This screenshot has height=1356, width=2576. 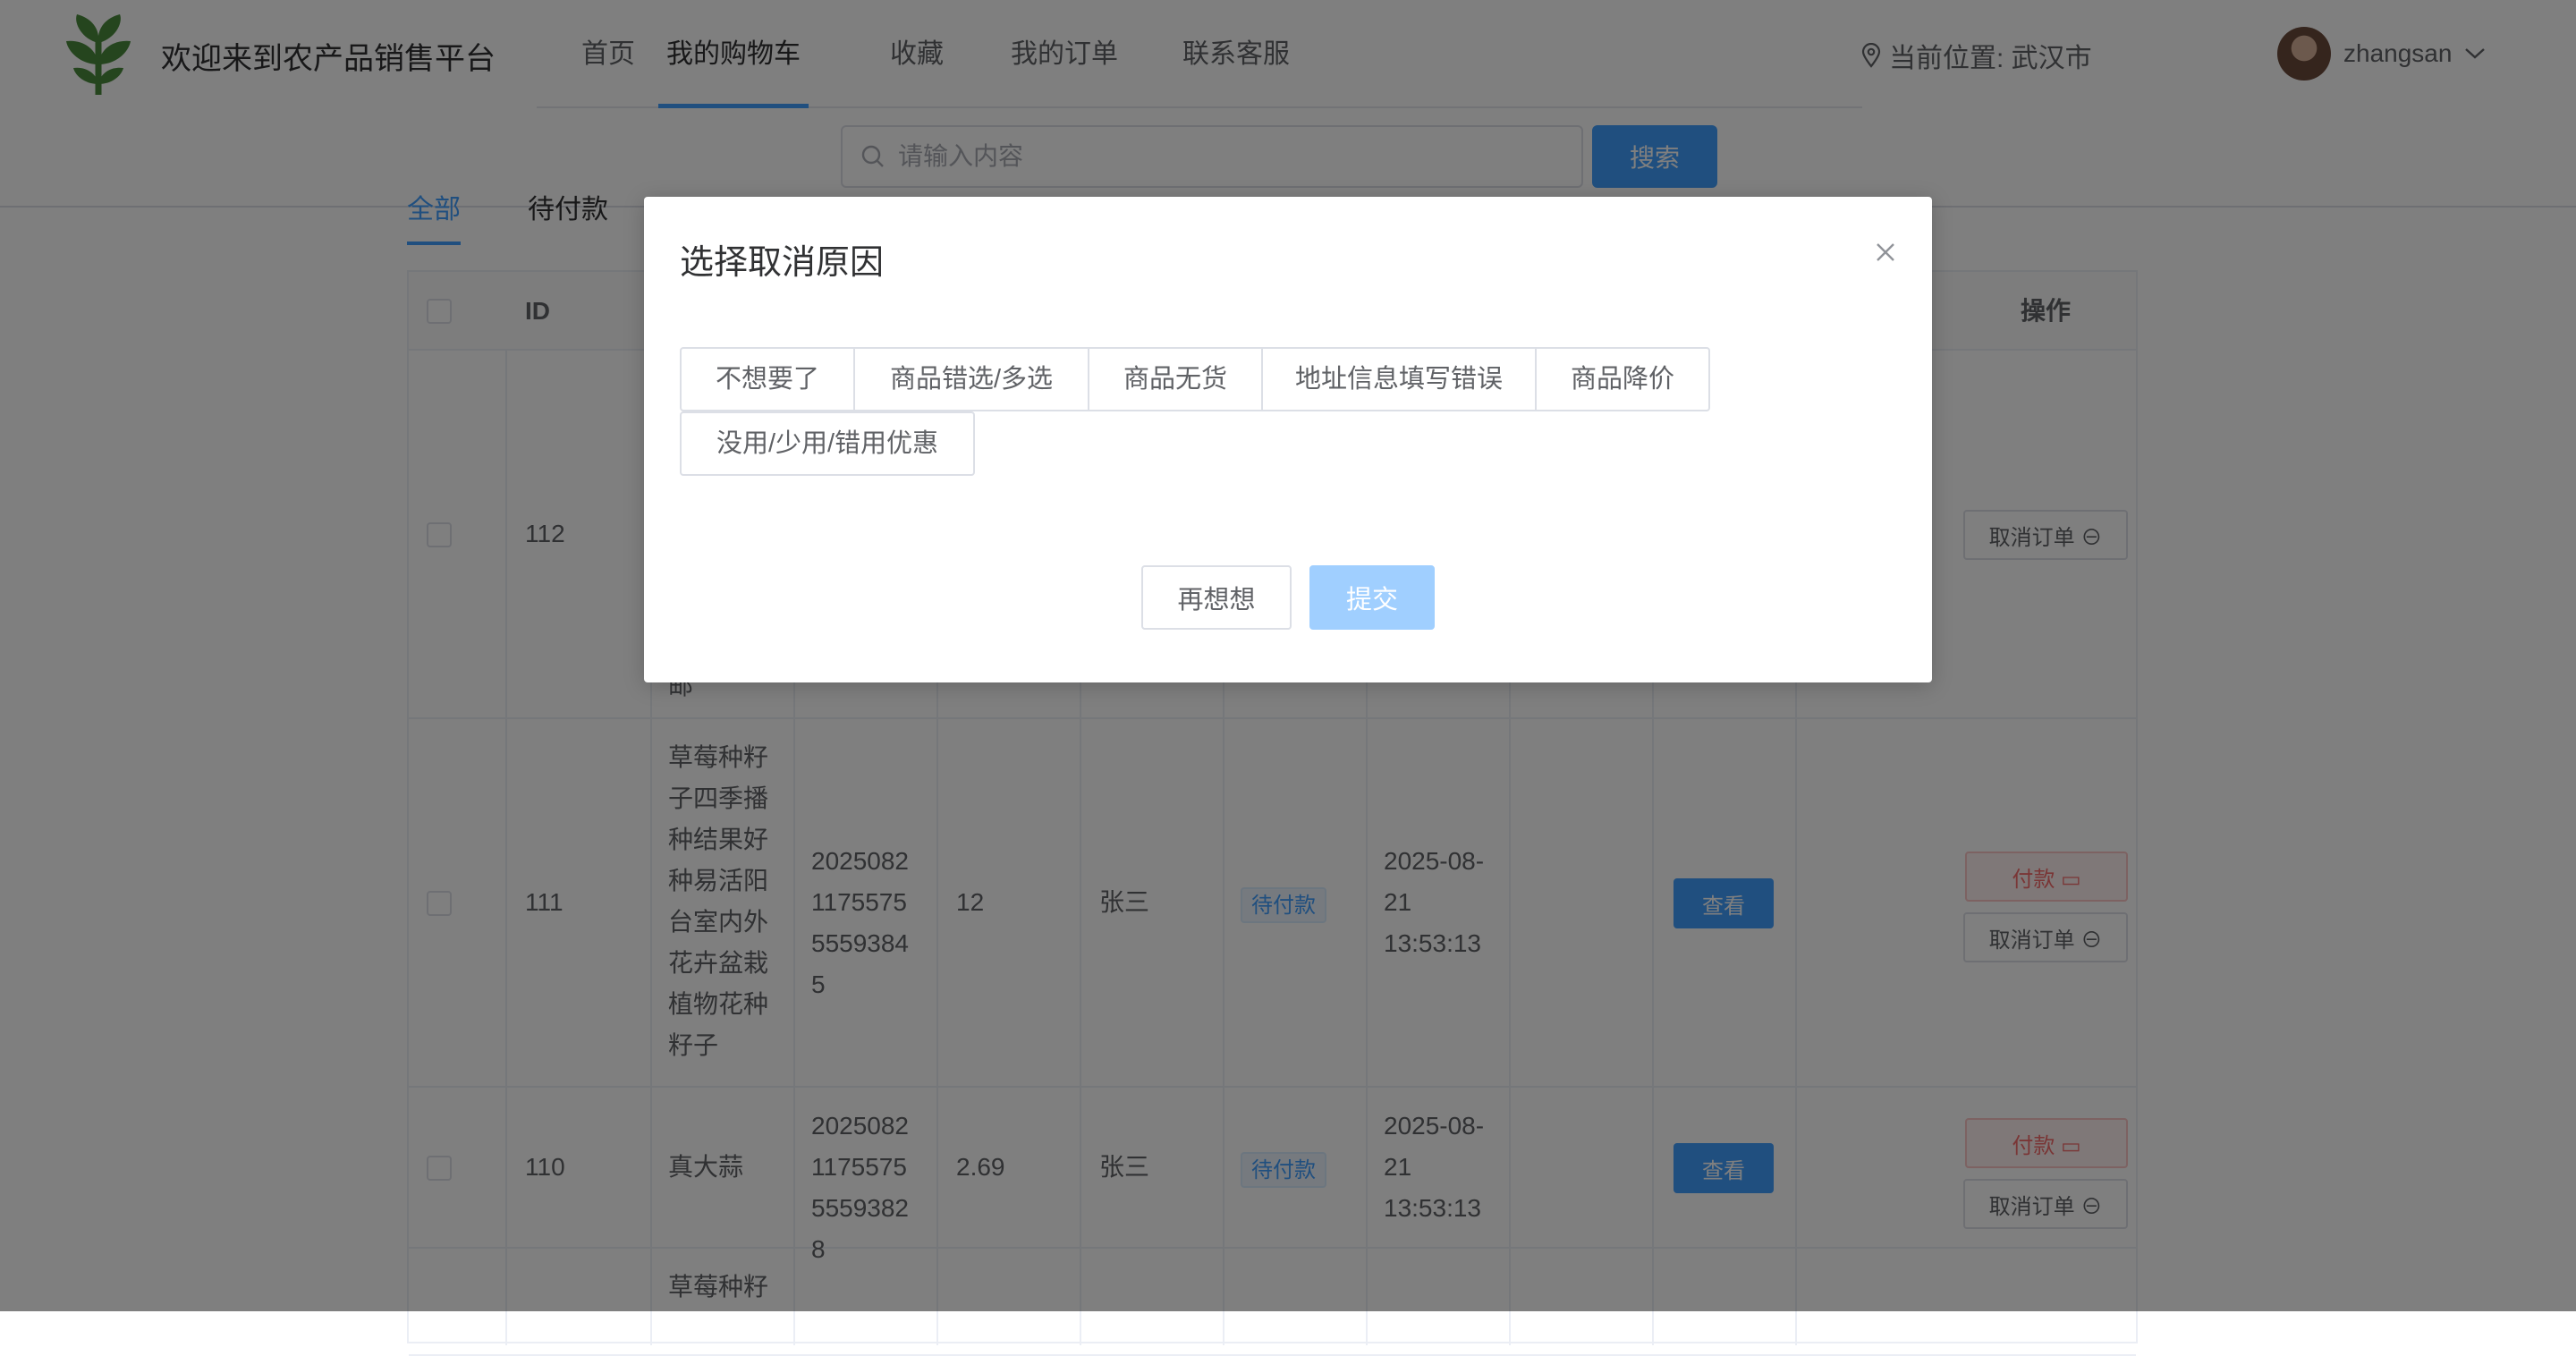 What do you see at coordinates (767, 379) in the screenshot?
I see `reason-option: 不想要了` at bounding box center [767, 379].